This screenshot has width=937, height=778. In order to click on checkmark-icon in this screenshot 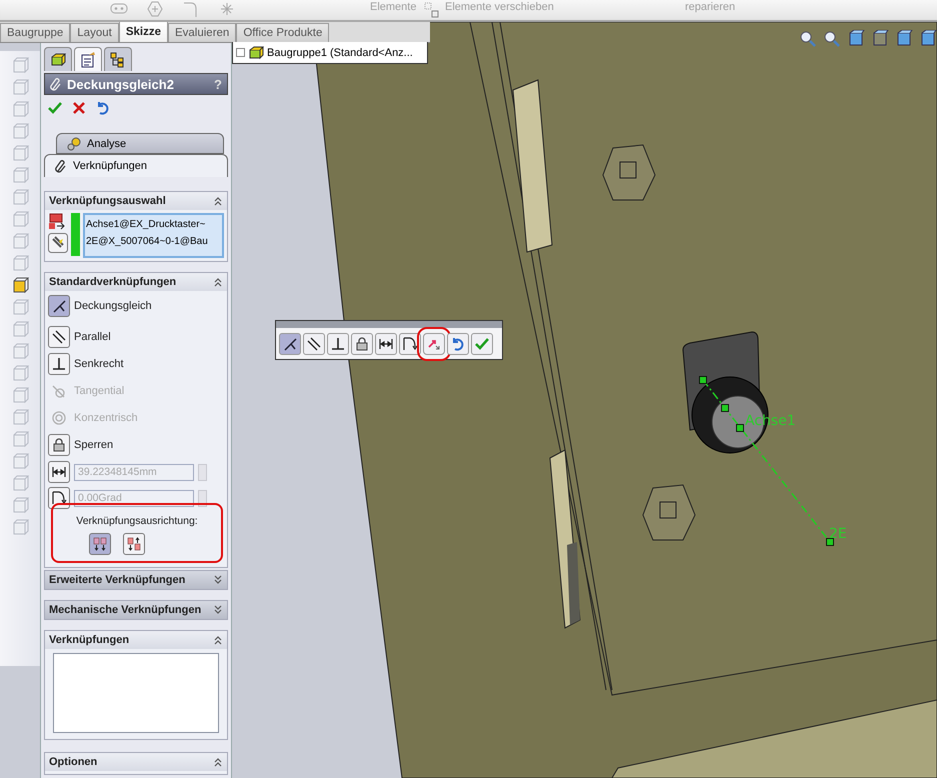, I will do `click(482, 344)`.